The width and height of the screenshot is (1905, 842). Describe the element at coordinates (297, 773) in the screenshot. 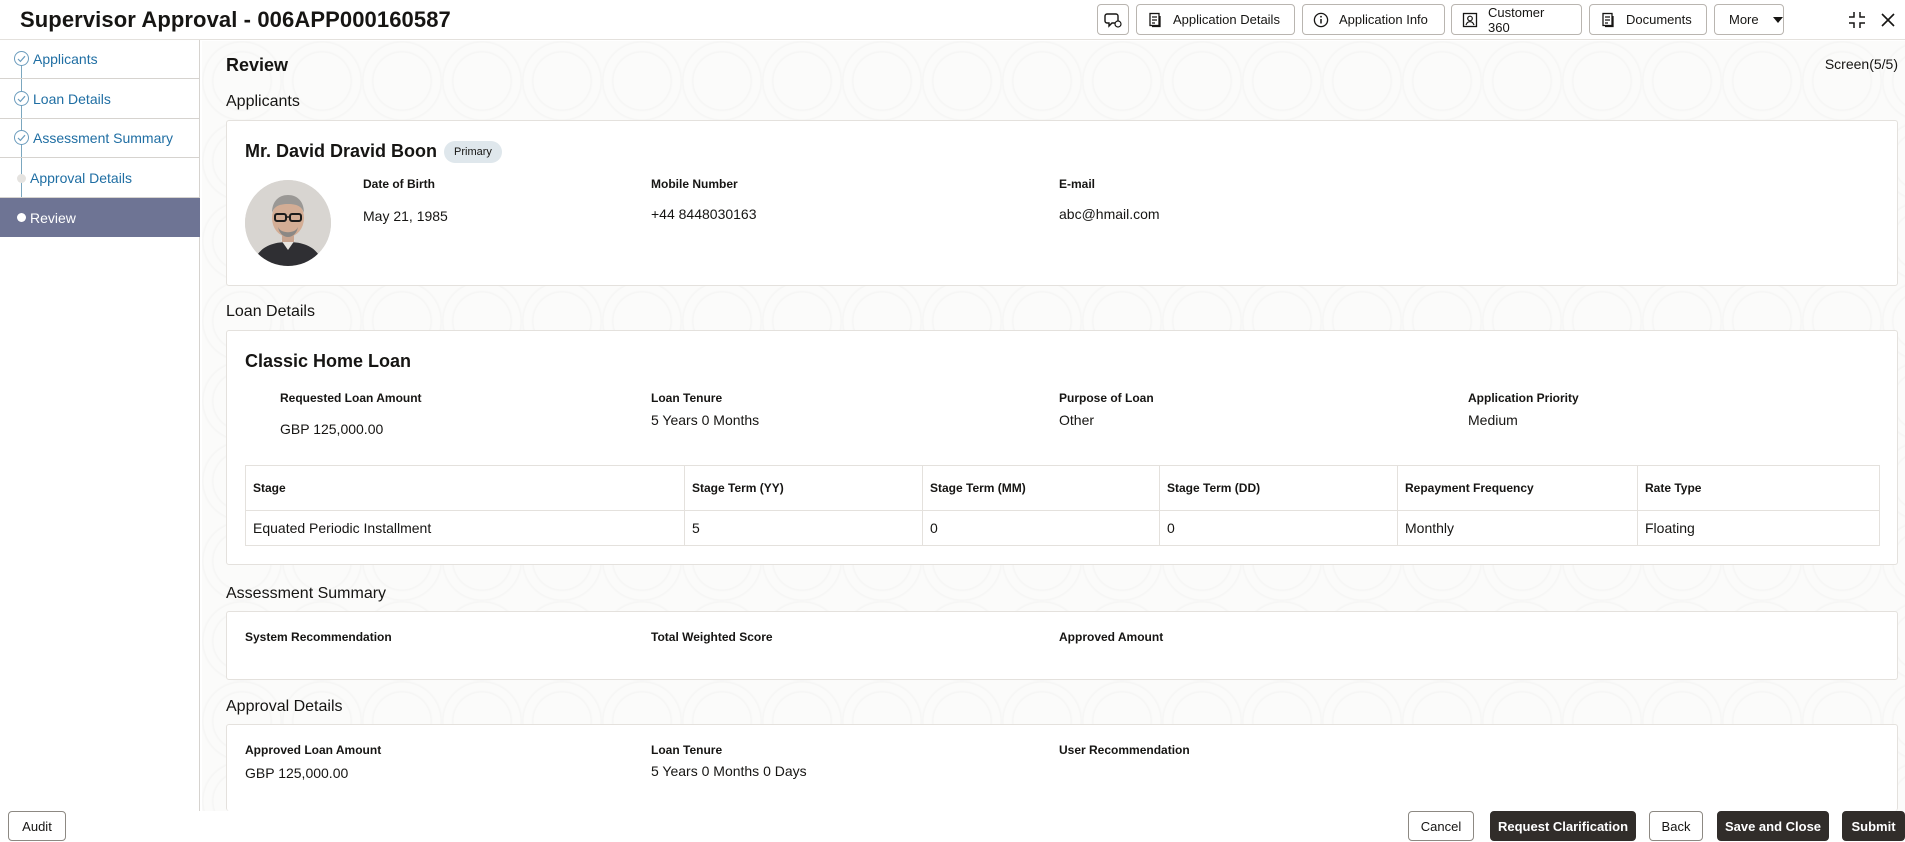

I see `approved-loan-amount-value: GBP 125,000.00` at that location.